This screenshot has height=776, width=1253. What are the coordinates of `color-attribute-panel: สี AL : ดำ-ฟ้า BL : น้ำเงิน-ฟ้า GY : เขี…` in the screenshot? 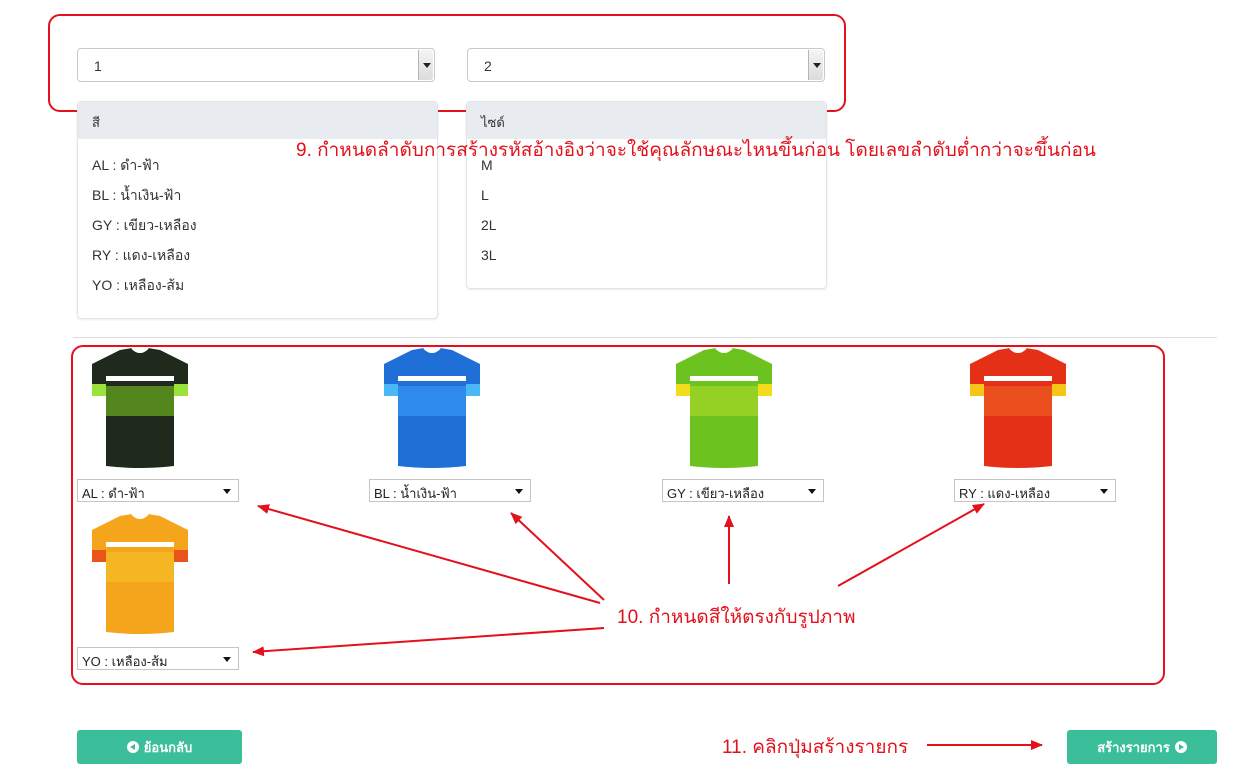 It's located at (257, 210).